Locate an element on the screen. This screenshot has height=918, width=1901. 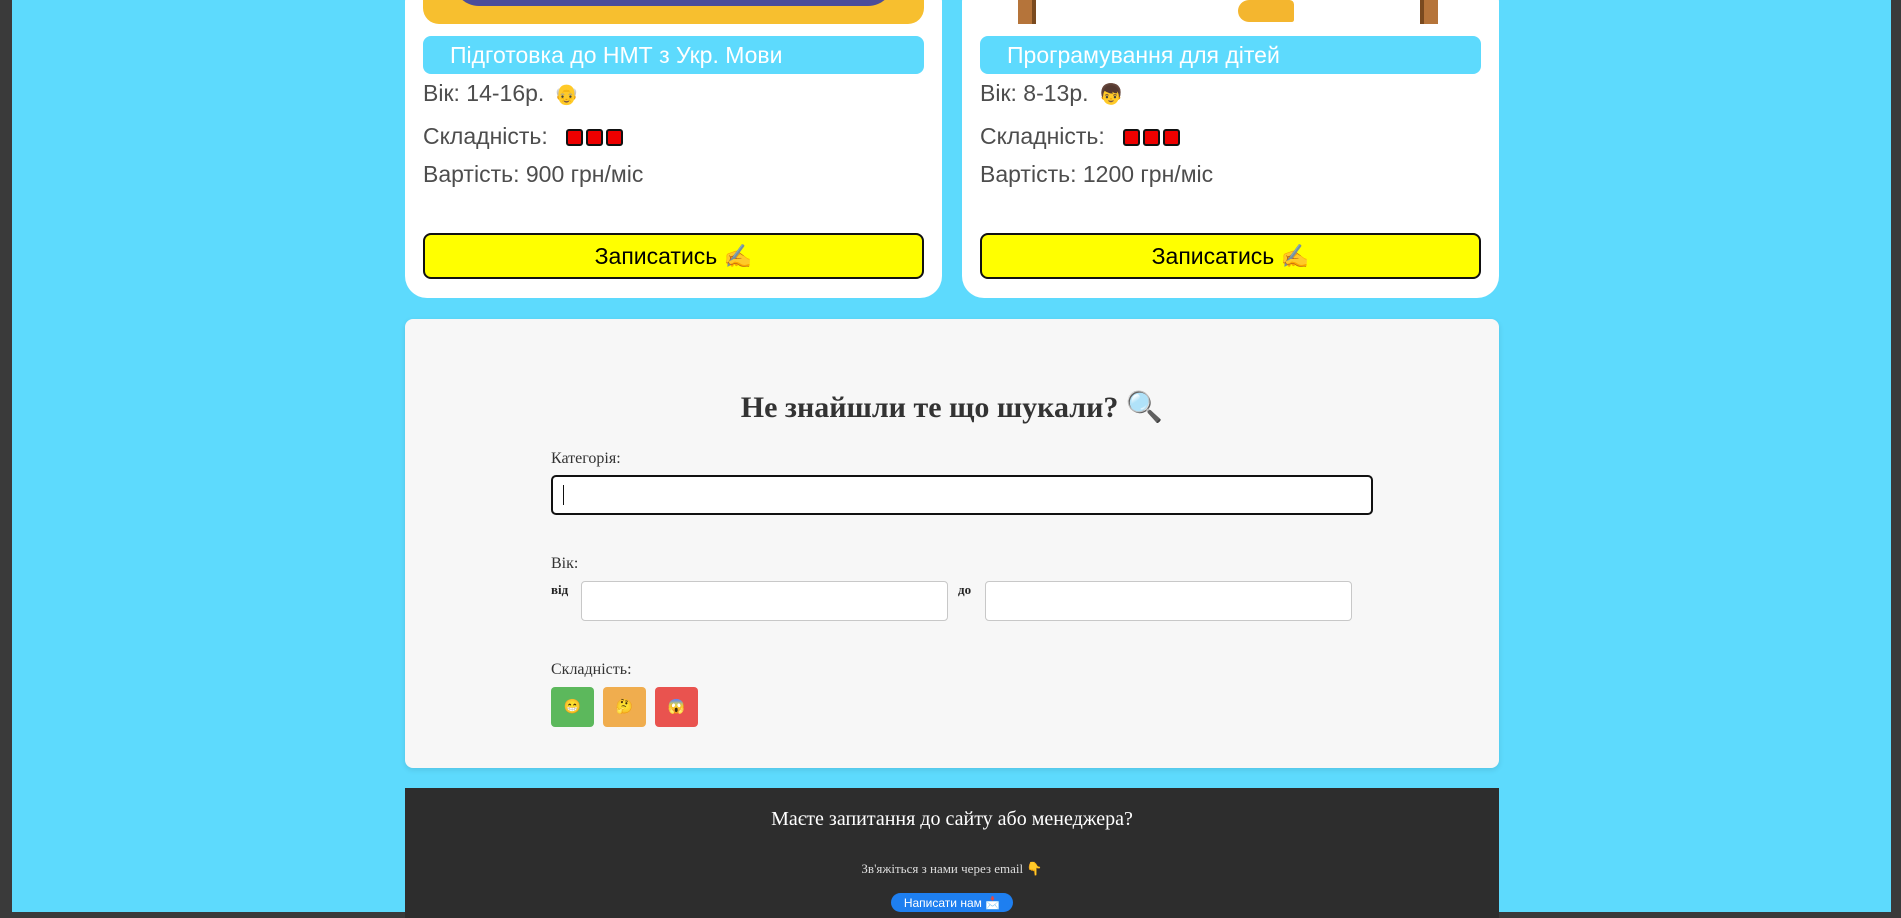
age-to-label: до is located at coordinates (965, 589).